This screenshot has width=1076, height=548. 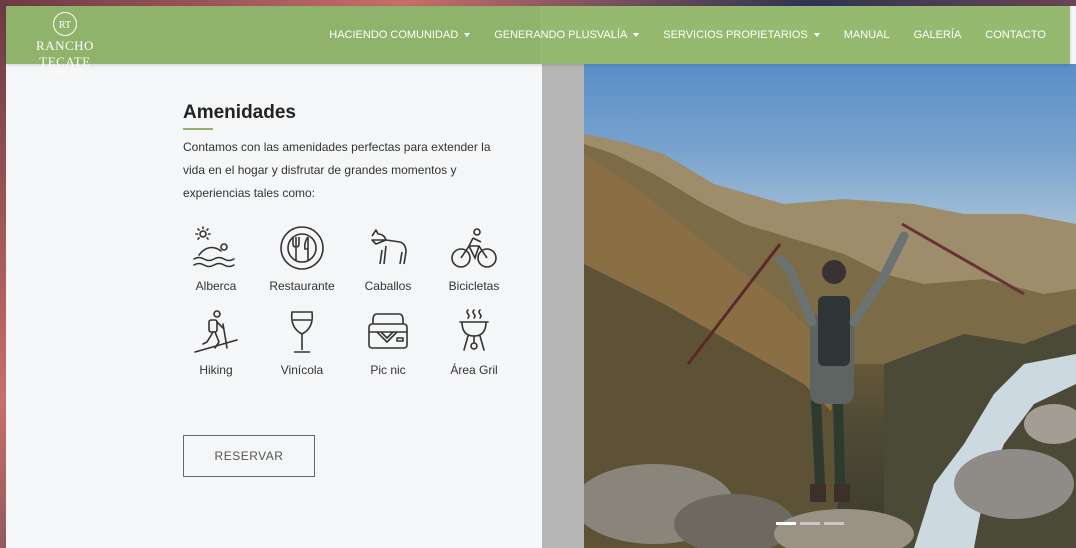 I want to click on picnic-basket-icon, so click(x=388, y=332).